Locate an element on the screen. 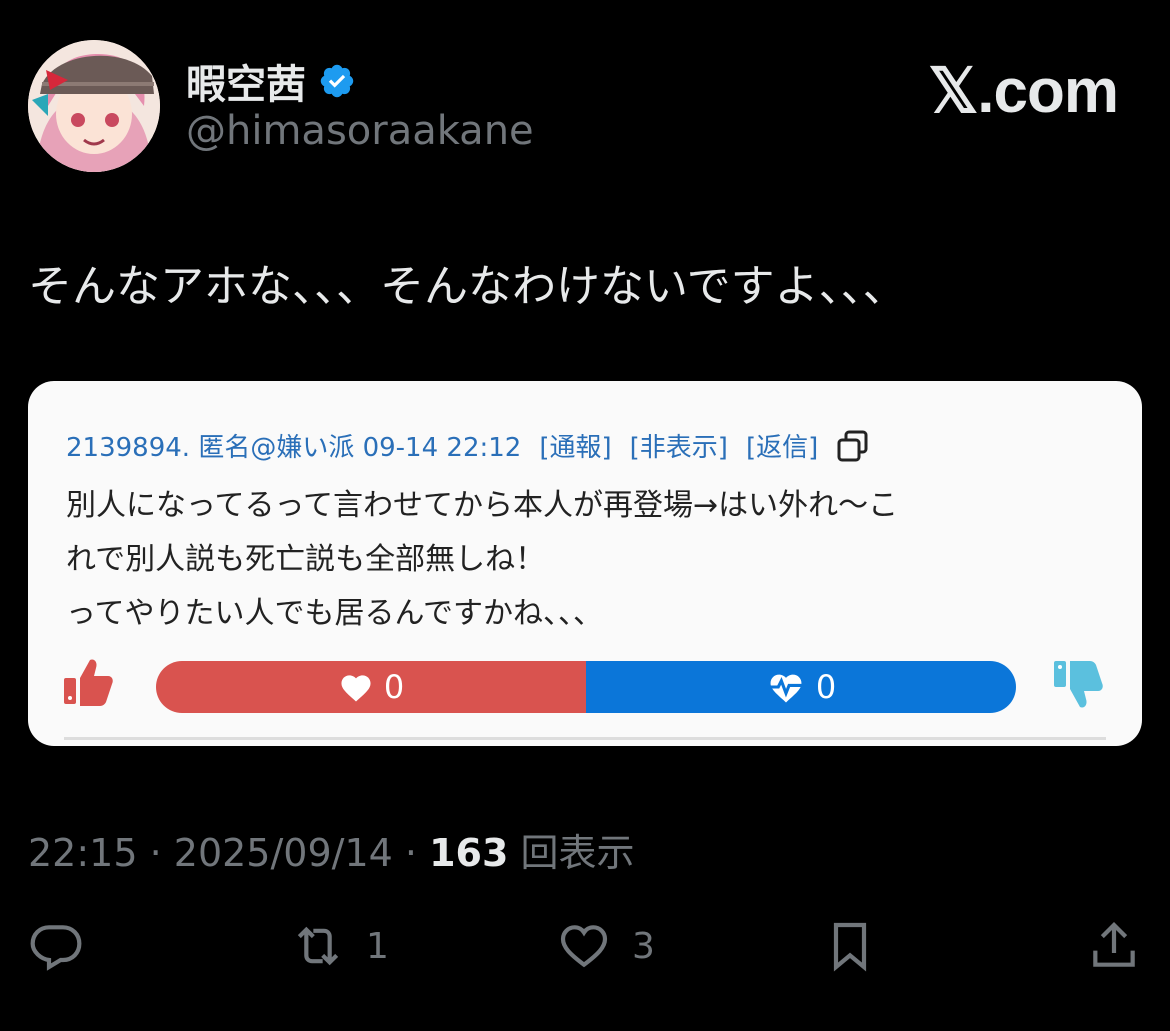 The image size is (1170, 1031). user-handle: @himasoraakane is located at coordinates (360, 131).